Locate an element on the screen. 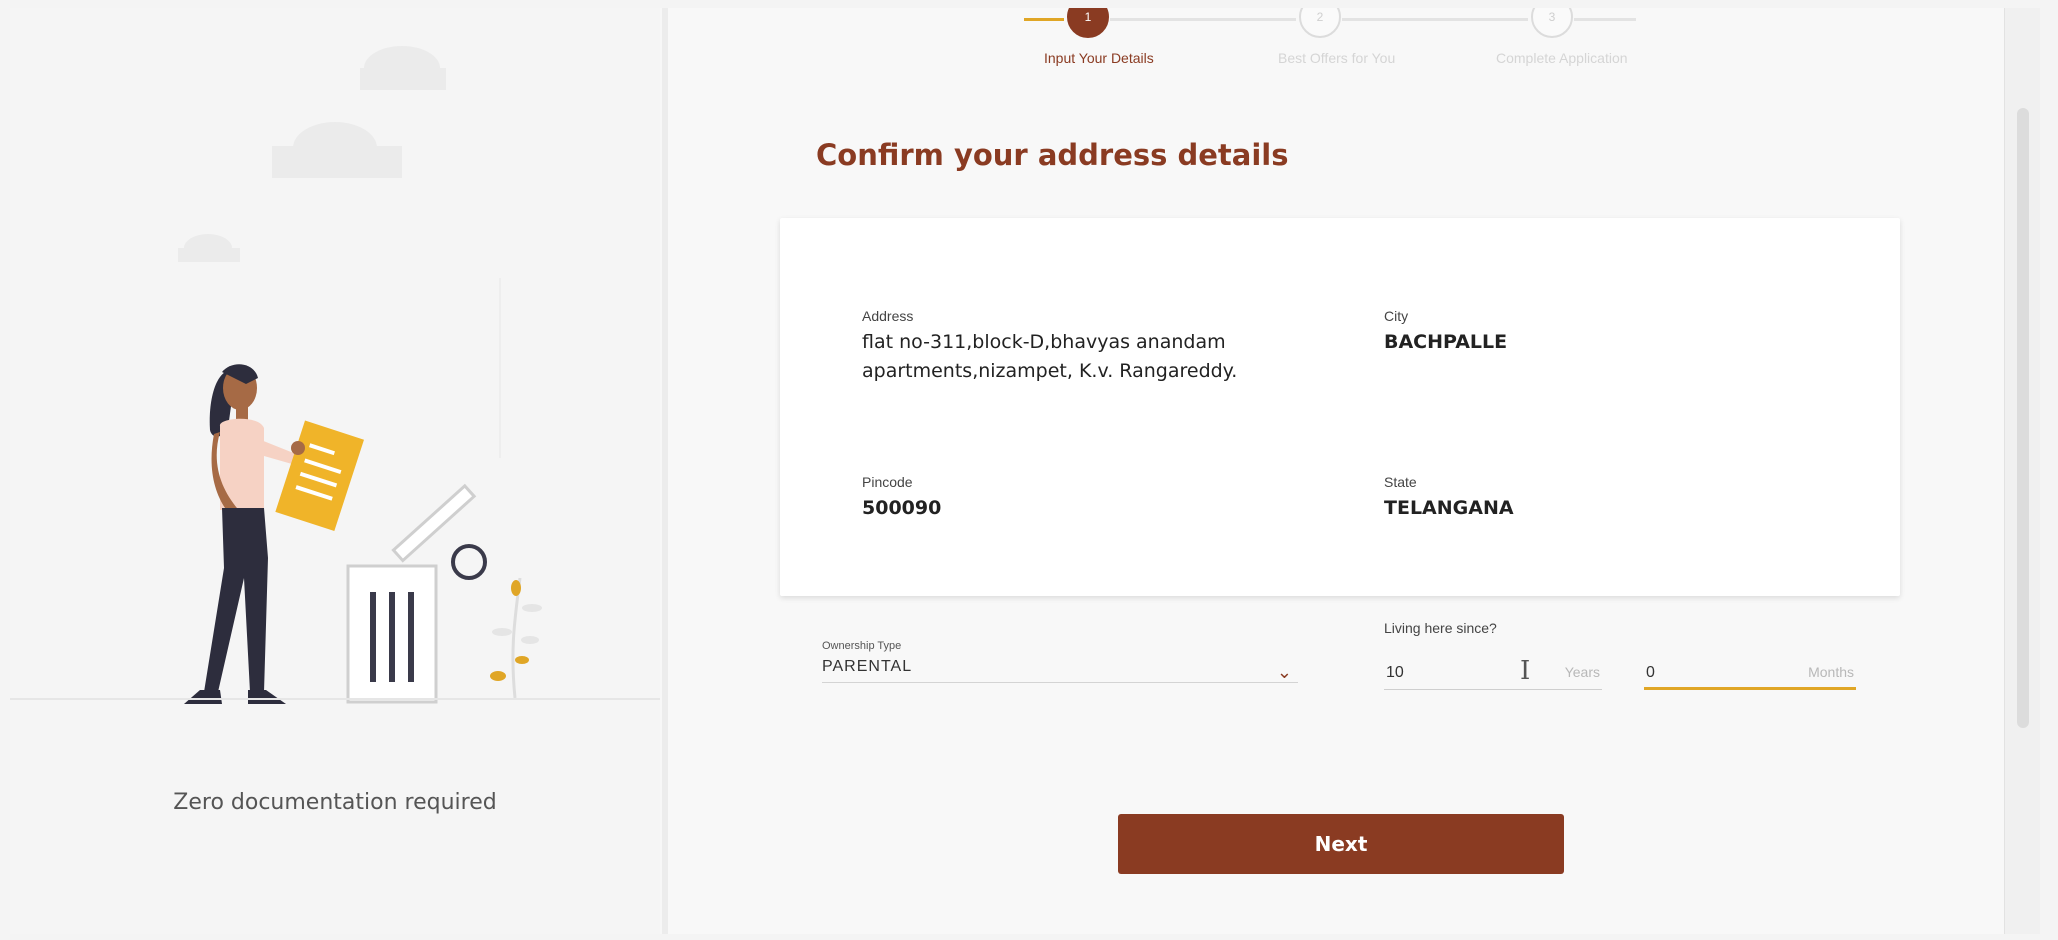 The height and width of the screenshot is (940, 2058). living-since-label: Living here since? is located at coordinates (1440, 628).